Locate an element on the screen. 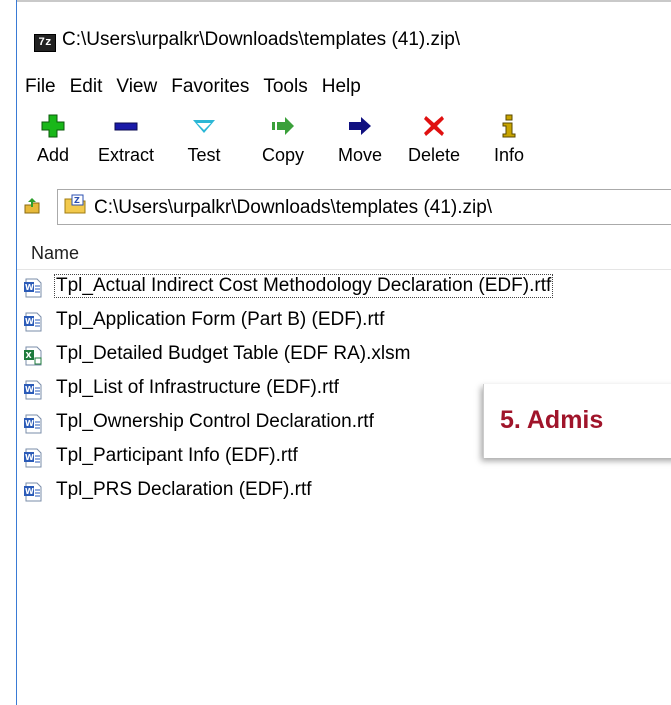 The height and width of the screenshot is (705, 671). menu-bar: File Edit View Favorites Tools Help is located at coordinates (193, 87).